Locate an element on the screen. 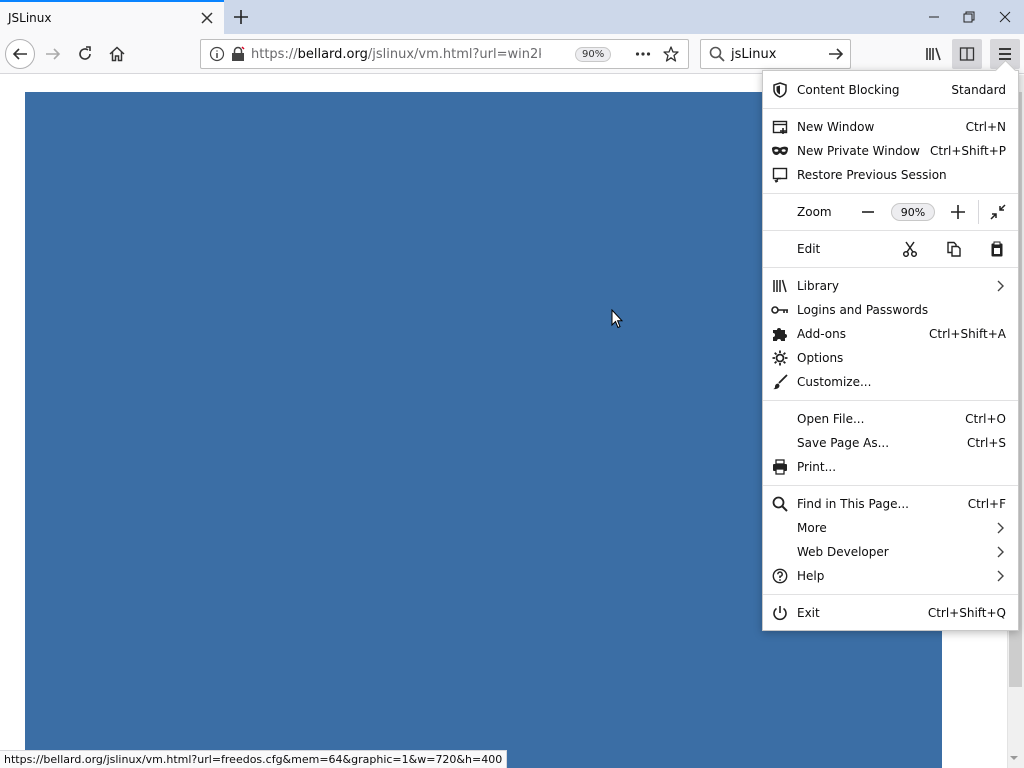  menu-open-file: Open File... Ctrl+O is located at coordinates (890, 419).